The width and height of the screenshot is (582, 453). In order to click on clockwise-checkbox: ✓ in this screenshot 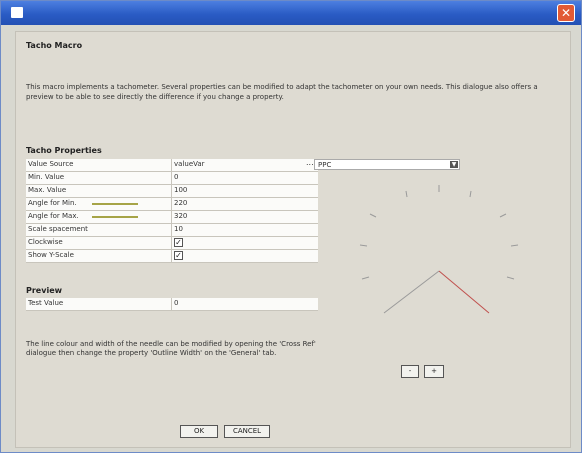, I will do `click(178, 242)`.